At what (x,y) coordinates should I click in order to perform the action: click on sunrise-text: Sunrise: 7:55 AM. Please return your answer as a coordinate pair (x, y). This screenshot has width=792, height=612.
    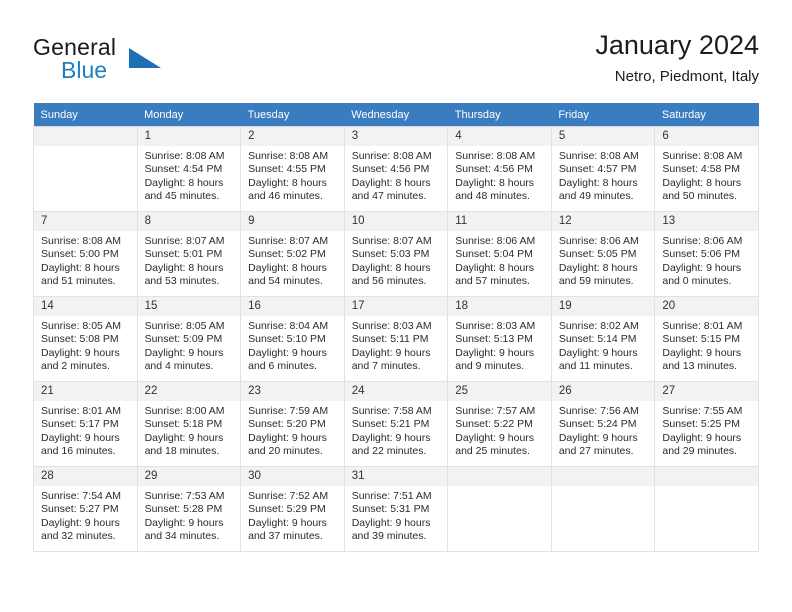
    Looking at the image, I should click on (702, 411).